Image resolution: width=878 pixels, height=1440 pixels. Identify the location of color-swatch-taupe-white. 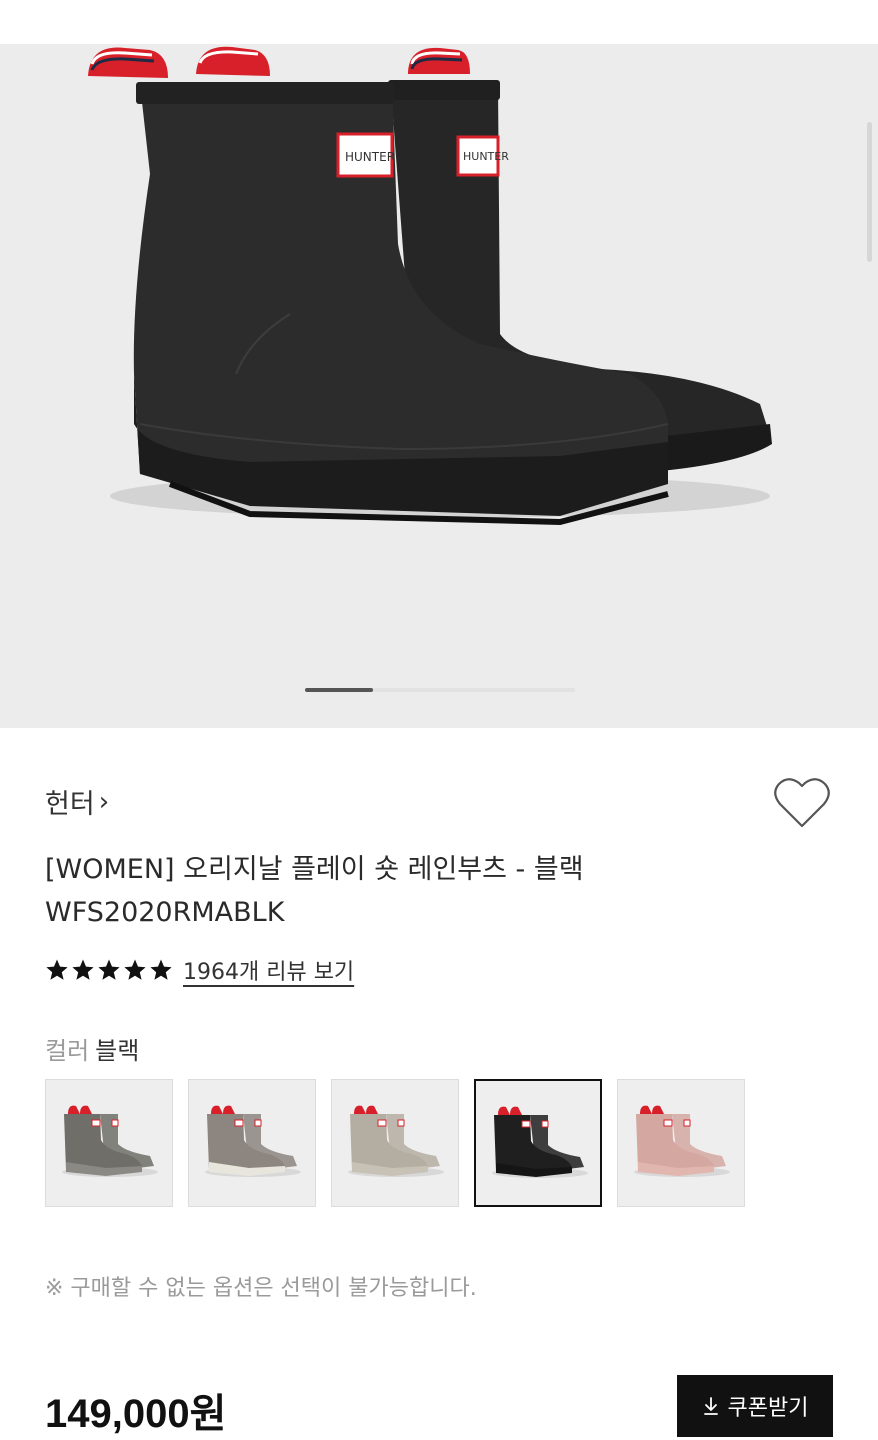
(252, 1143).